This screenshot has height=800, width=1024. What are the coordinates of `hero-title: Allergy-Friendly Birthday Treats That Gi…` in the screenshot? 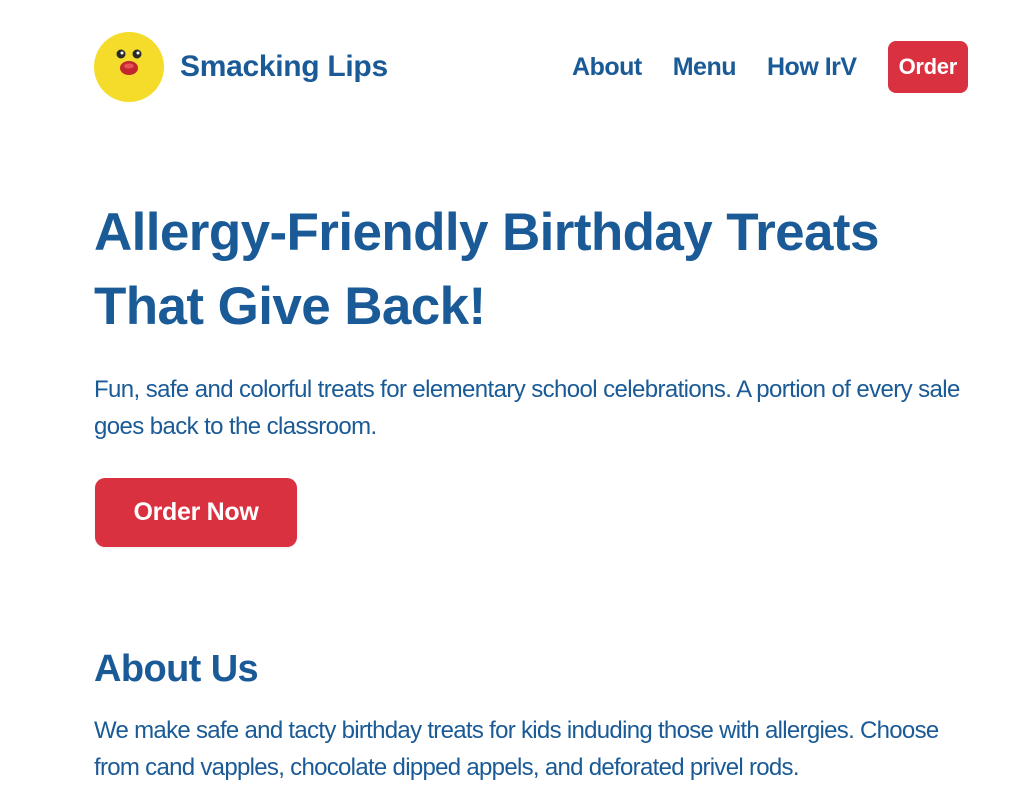 It's located at (486, 269).